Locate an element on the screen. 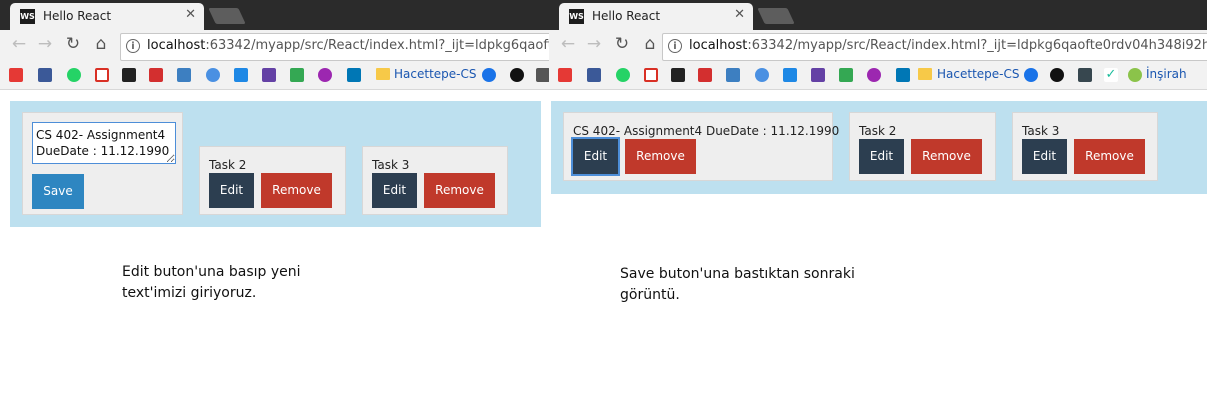  bookmark-label: İnşirah is located at coordinates (1166, 74).